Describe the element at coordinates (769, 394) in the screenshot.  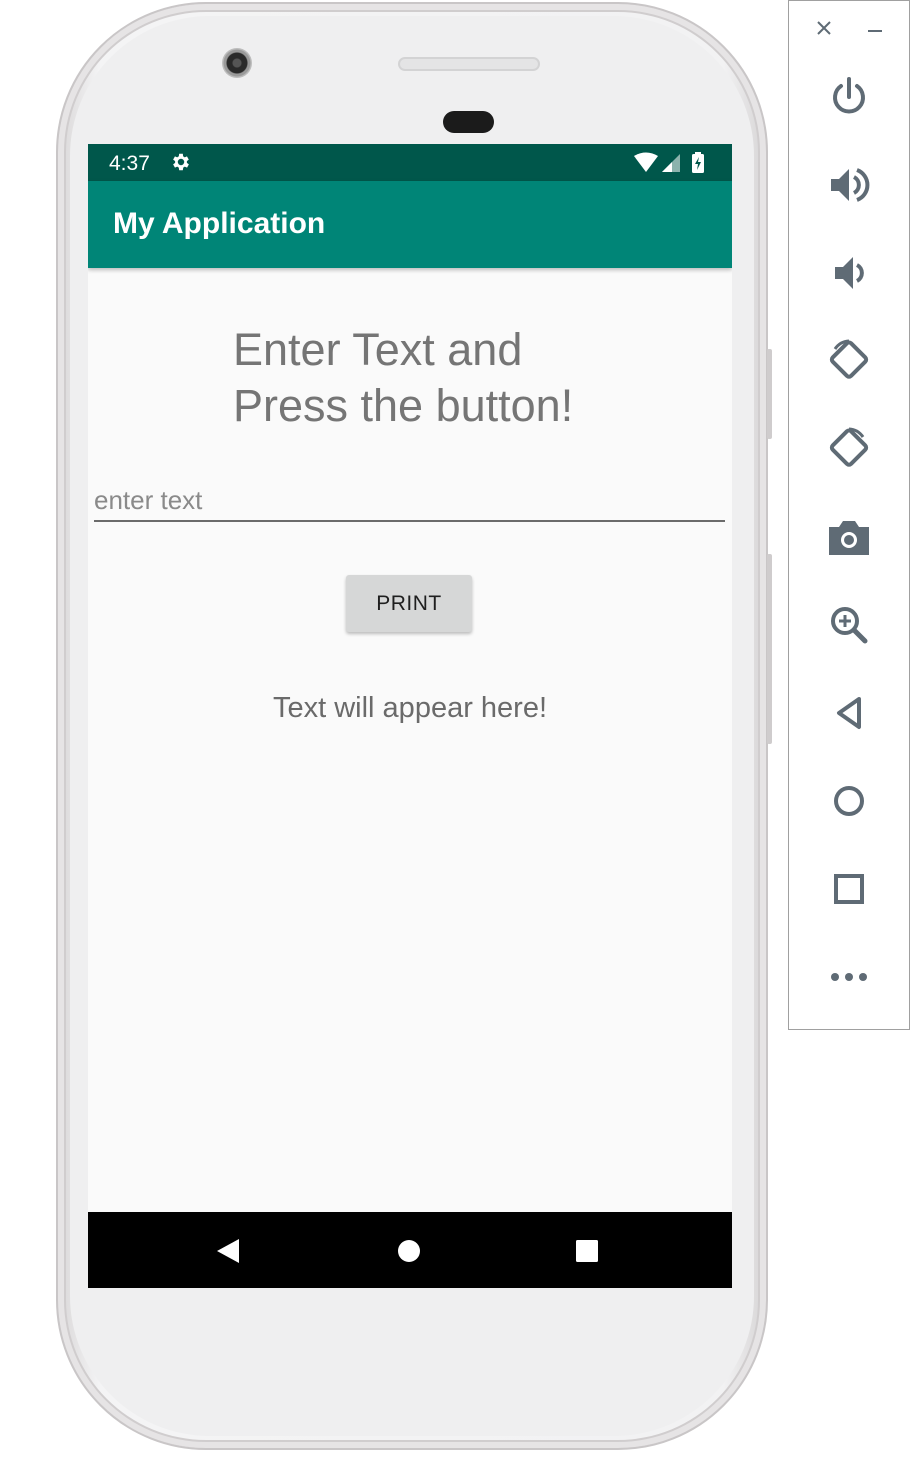
I see `phone-volume-side-button` at that location.